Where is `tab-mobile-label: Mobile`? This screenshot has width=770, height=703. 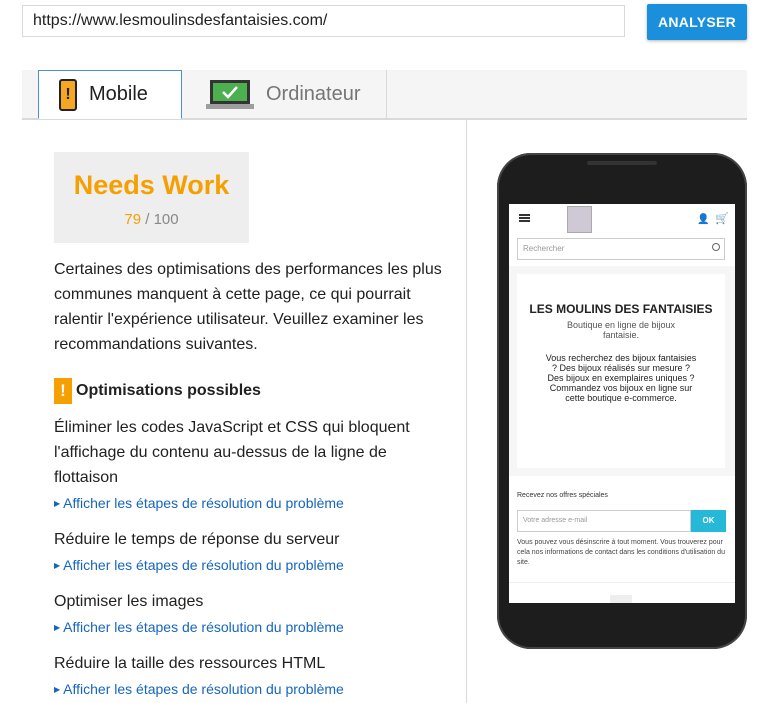
tab-mobile-label: Mobile is located at coordinates (118, 94).